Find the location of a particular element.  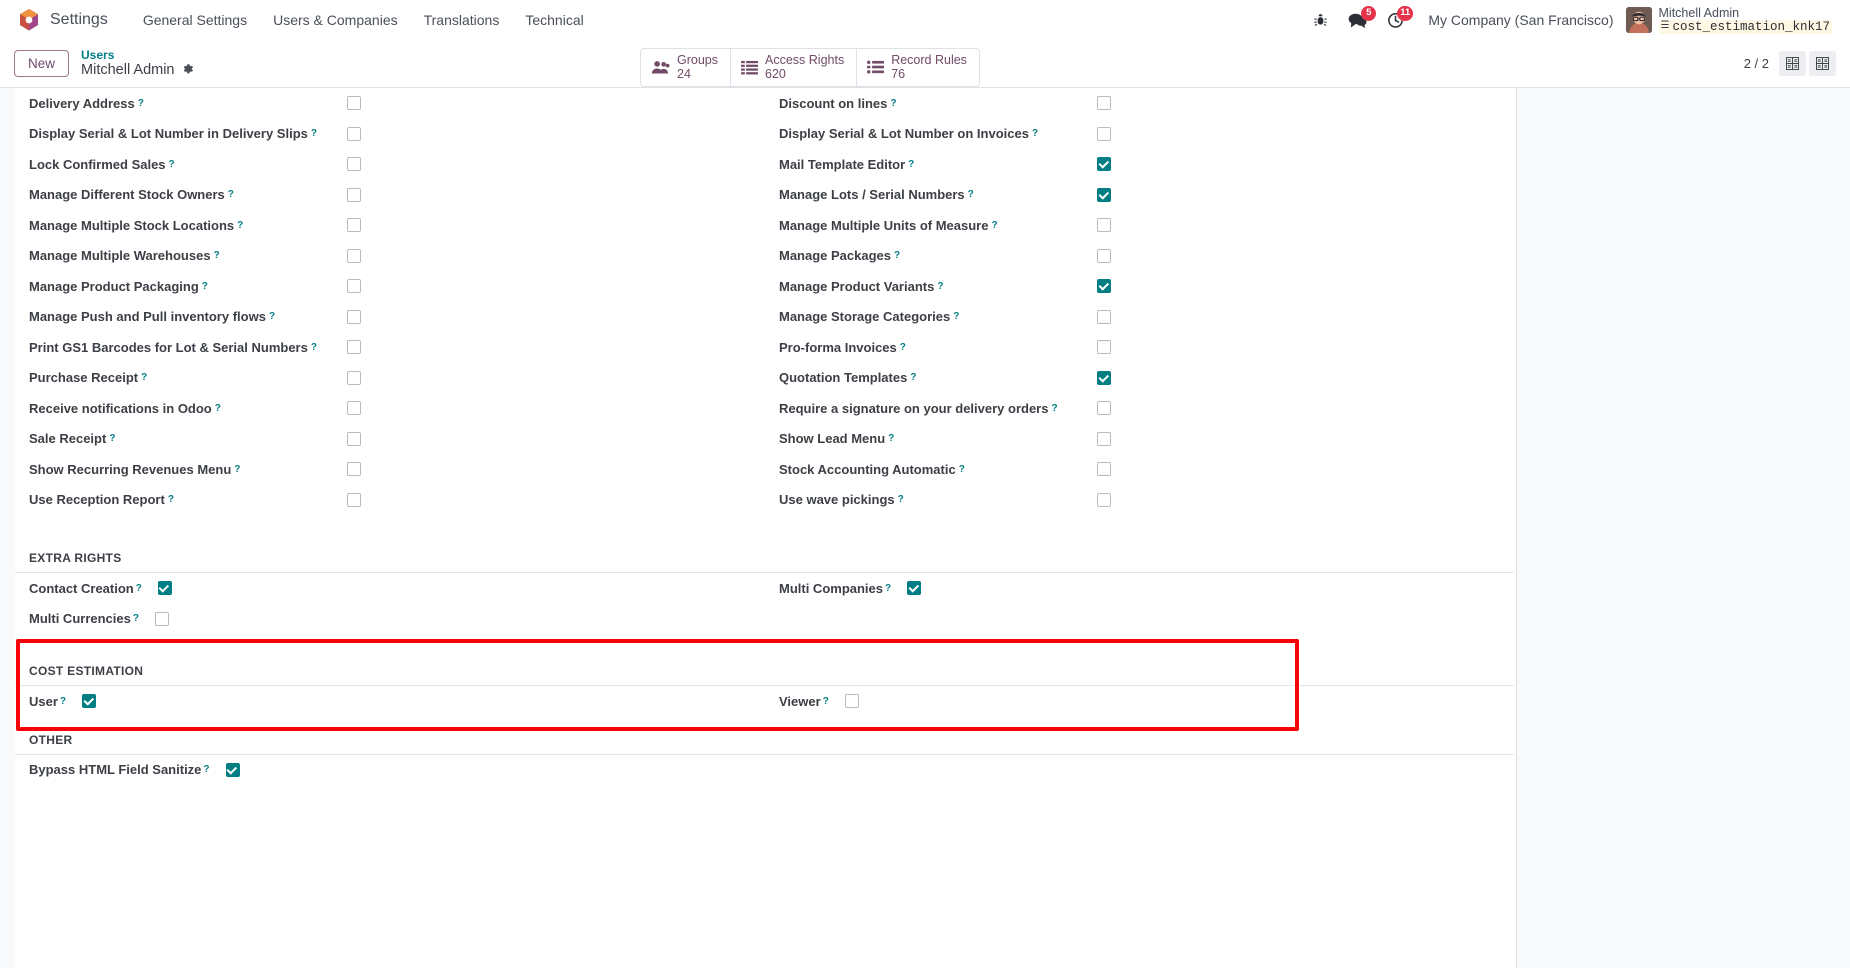

checkbox-cost-estimation-viewer is located at coordinates (851, 701).